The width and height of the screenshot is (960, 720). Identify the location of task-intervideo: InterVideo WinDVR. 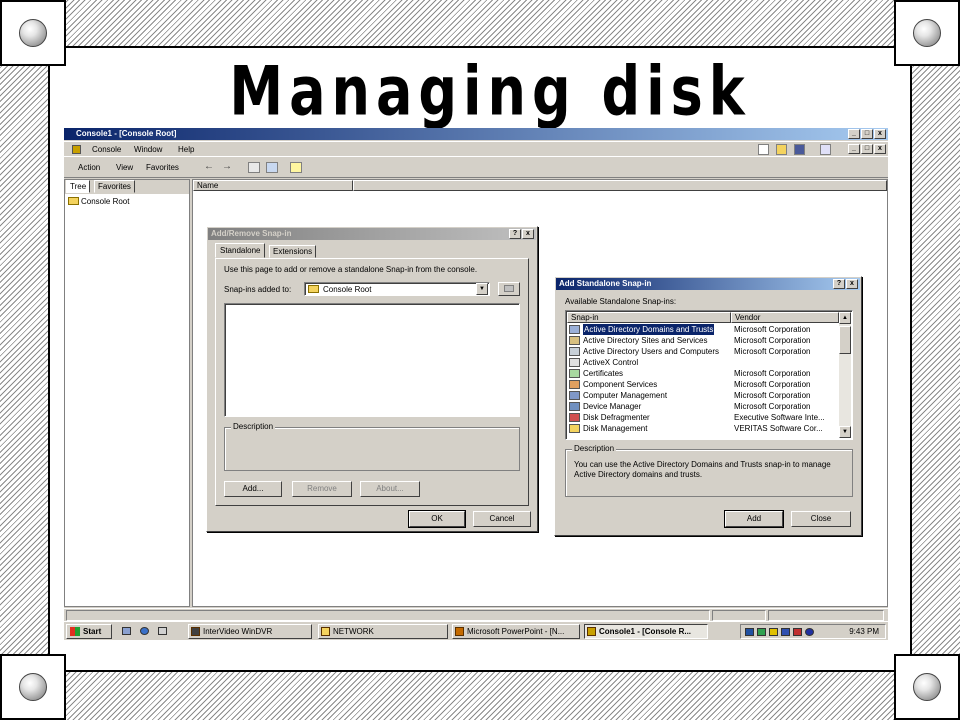
(250, 631).